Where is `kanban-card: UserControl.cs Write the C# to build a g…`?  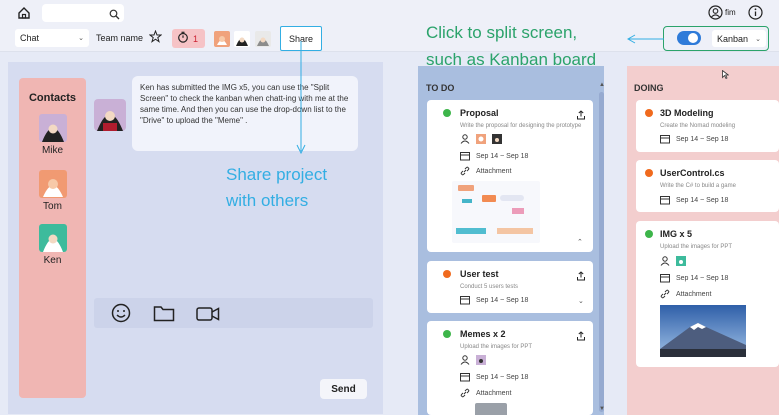 kanban-card: UserControl.cs Write the C# to build a g… is located at coordinates (707, 186).